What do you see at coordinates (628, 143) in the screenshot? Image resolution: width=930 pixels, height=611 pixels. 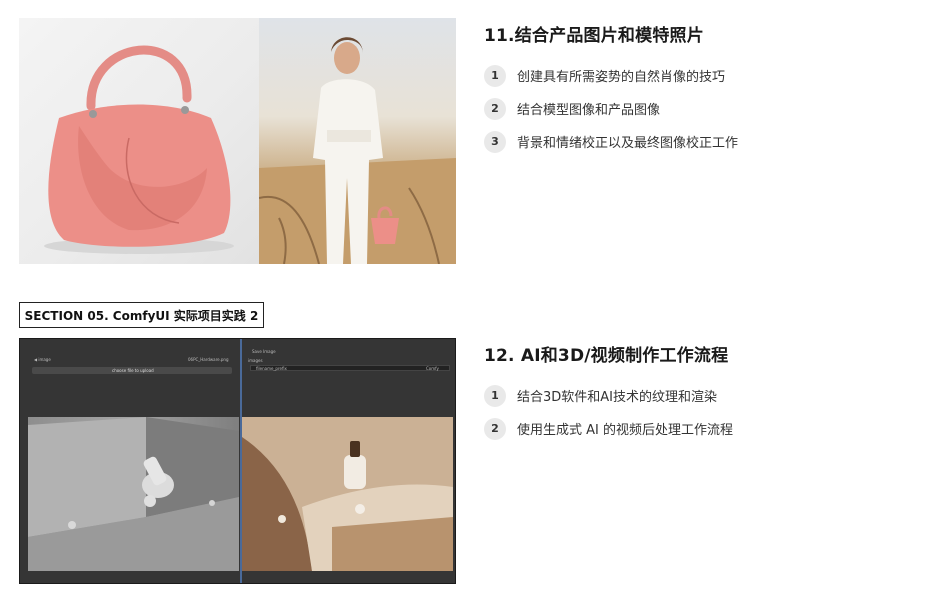 I see `item-text: 背景和情绪校正以及最终图像校正工作` at bounding box center [628, 143].